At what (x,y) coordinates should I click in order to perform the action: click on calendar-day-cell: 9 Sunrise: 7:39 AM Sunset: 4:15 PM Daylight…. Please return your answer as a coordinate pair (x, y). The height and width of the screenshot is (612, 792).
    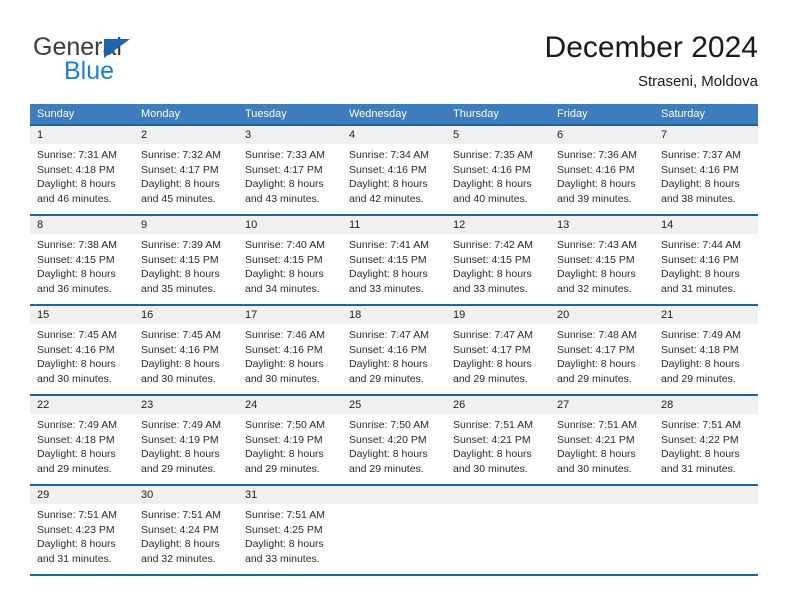
    Looking at the image, I should click on (186, 260).